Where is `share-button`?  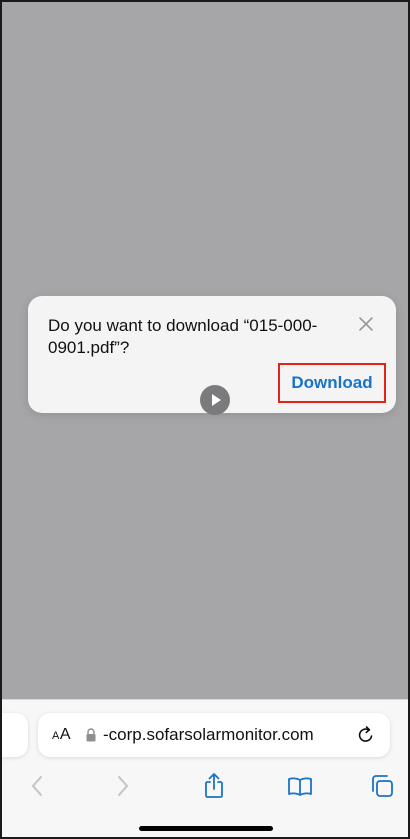
share-button is located at coordinates (214, 786).